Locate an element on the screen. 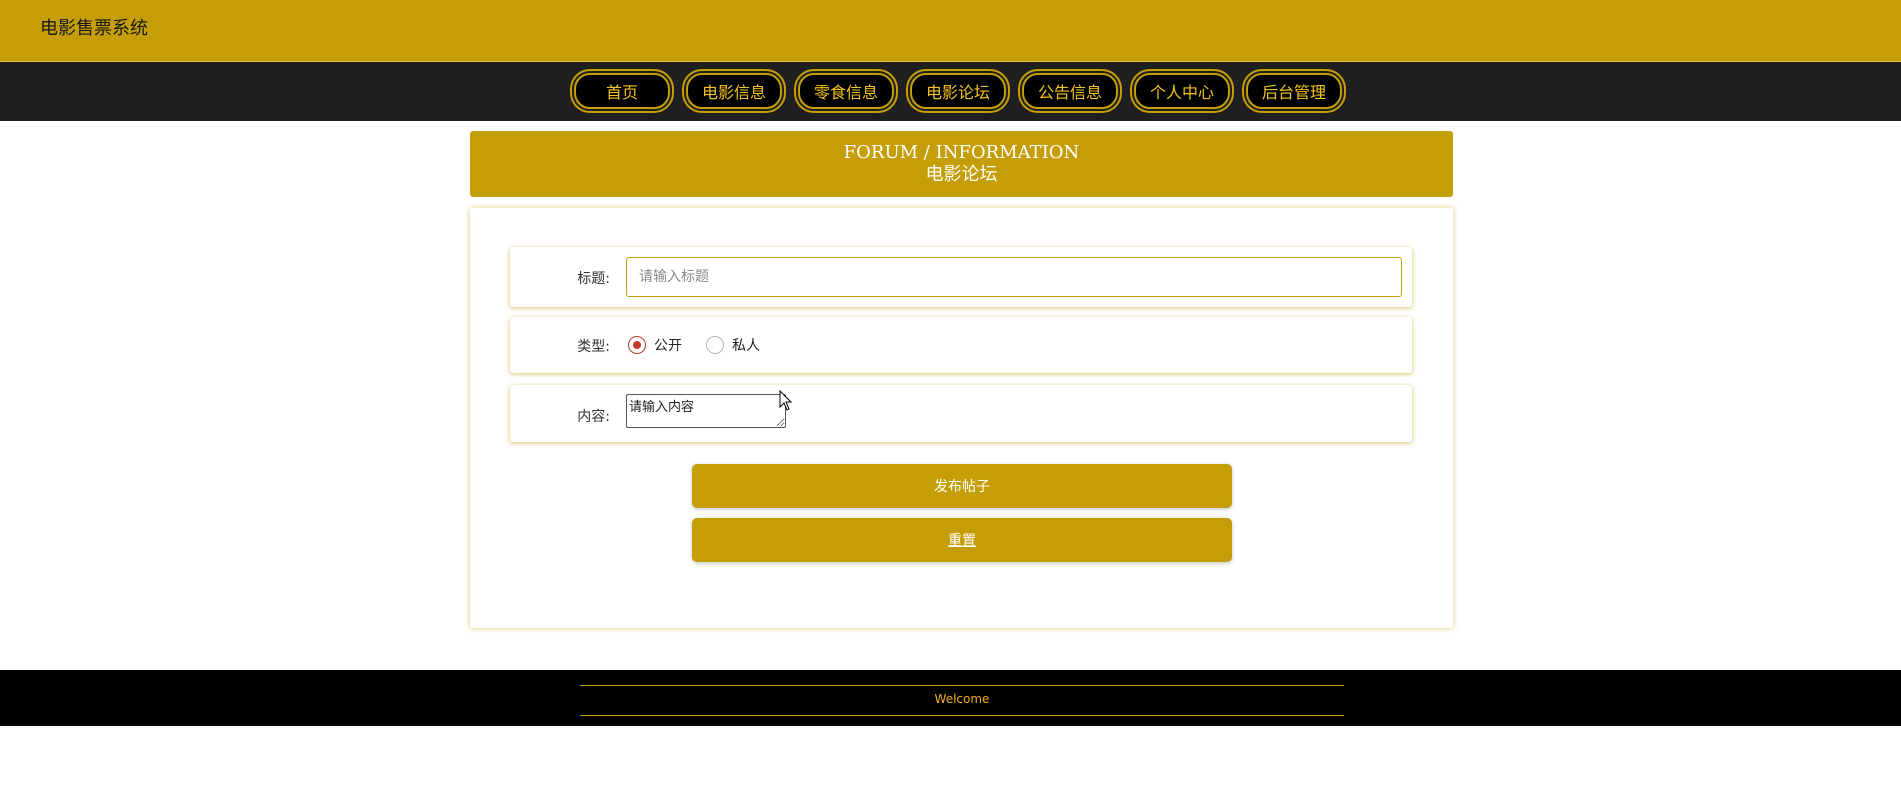 This screenshot has width=1901, height=794. nav-item-label: 零食信息 is located at coordinates (846, 91).